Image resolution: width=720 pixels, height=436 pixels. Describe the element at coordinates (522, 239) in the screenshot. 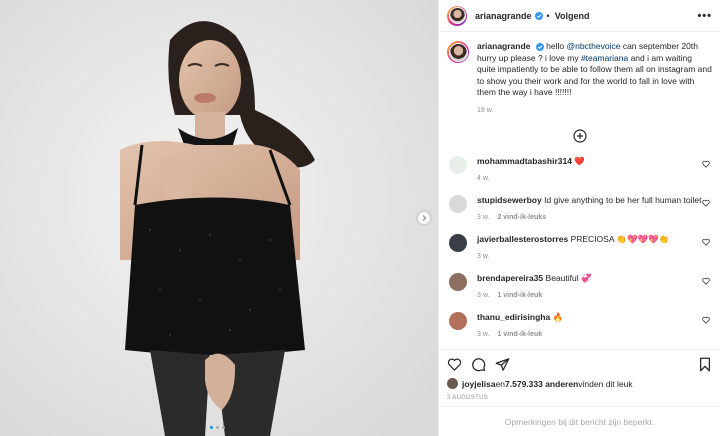

I see `commenter-username: javierballesterostorres` at that location.